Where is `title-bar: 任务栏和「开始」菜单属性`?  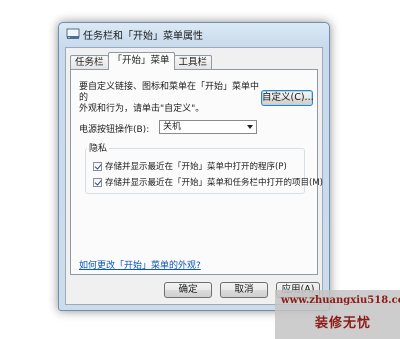 title-bar: 任务栏和「开始」菜单属性 is located at coordinates (194, 34).